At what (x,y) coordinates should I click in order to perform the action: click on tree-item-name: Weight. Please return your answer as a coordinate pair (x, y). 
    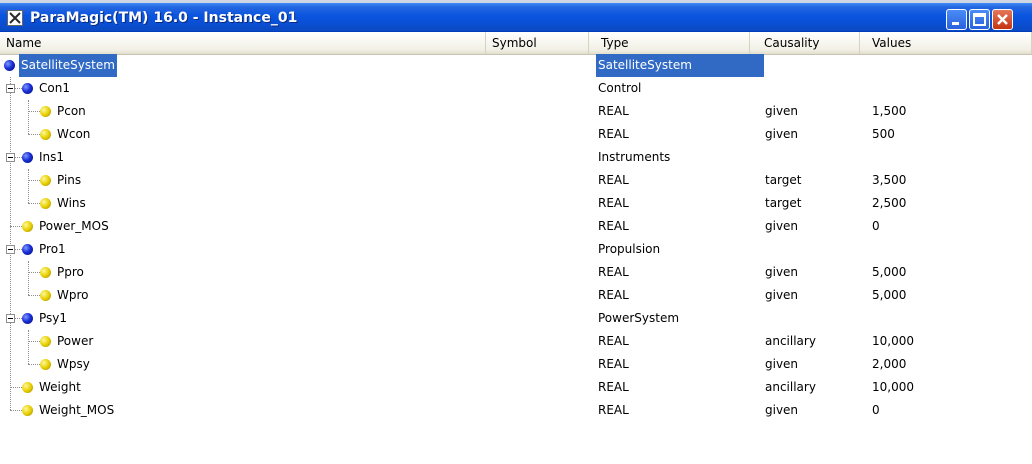
    Looking at the image, I should click on (60, 387).